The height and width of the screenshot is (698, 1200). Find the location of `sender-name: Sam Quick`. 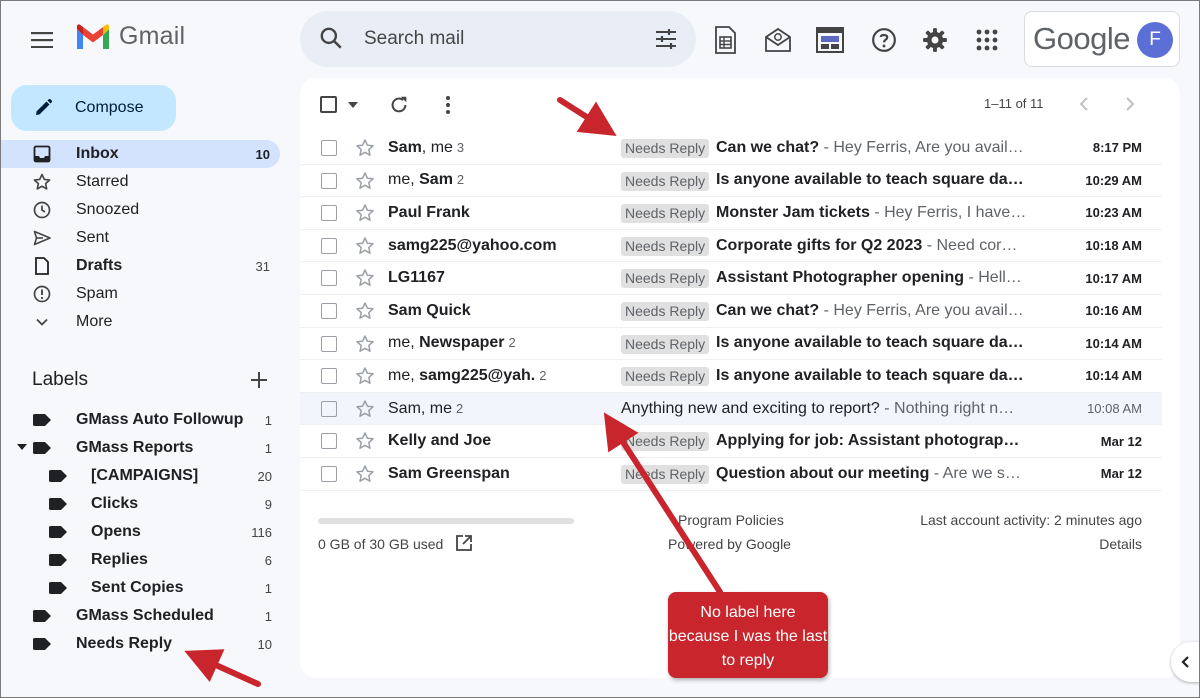

sender-name: Sam Quick is located at coordinates (429, 310).